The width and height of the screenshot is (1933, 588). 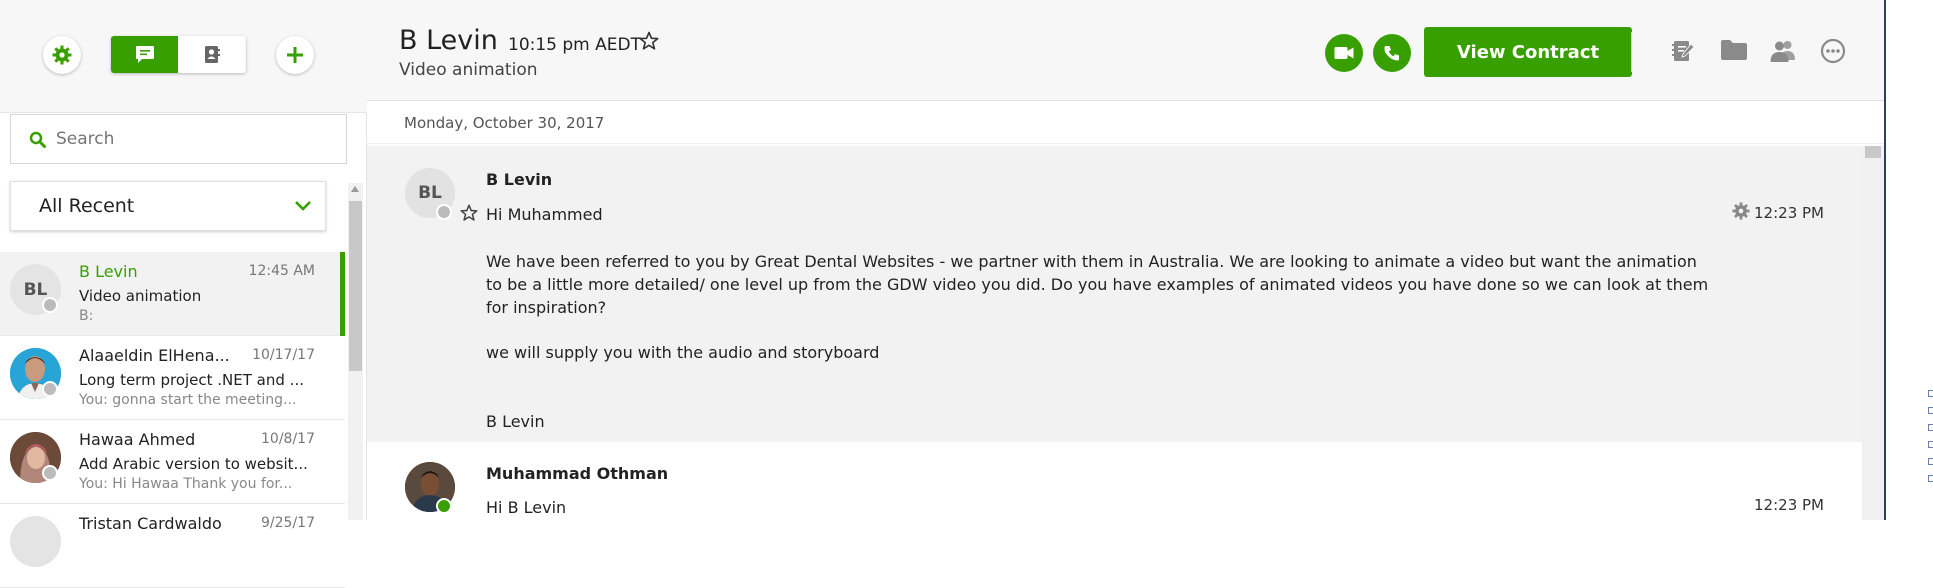 What do you see at coordinates (355, 189) in the screenshot?
I see `scroll-up-arrow` at bounding box center [355, 189].